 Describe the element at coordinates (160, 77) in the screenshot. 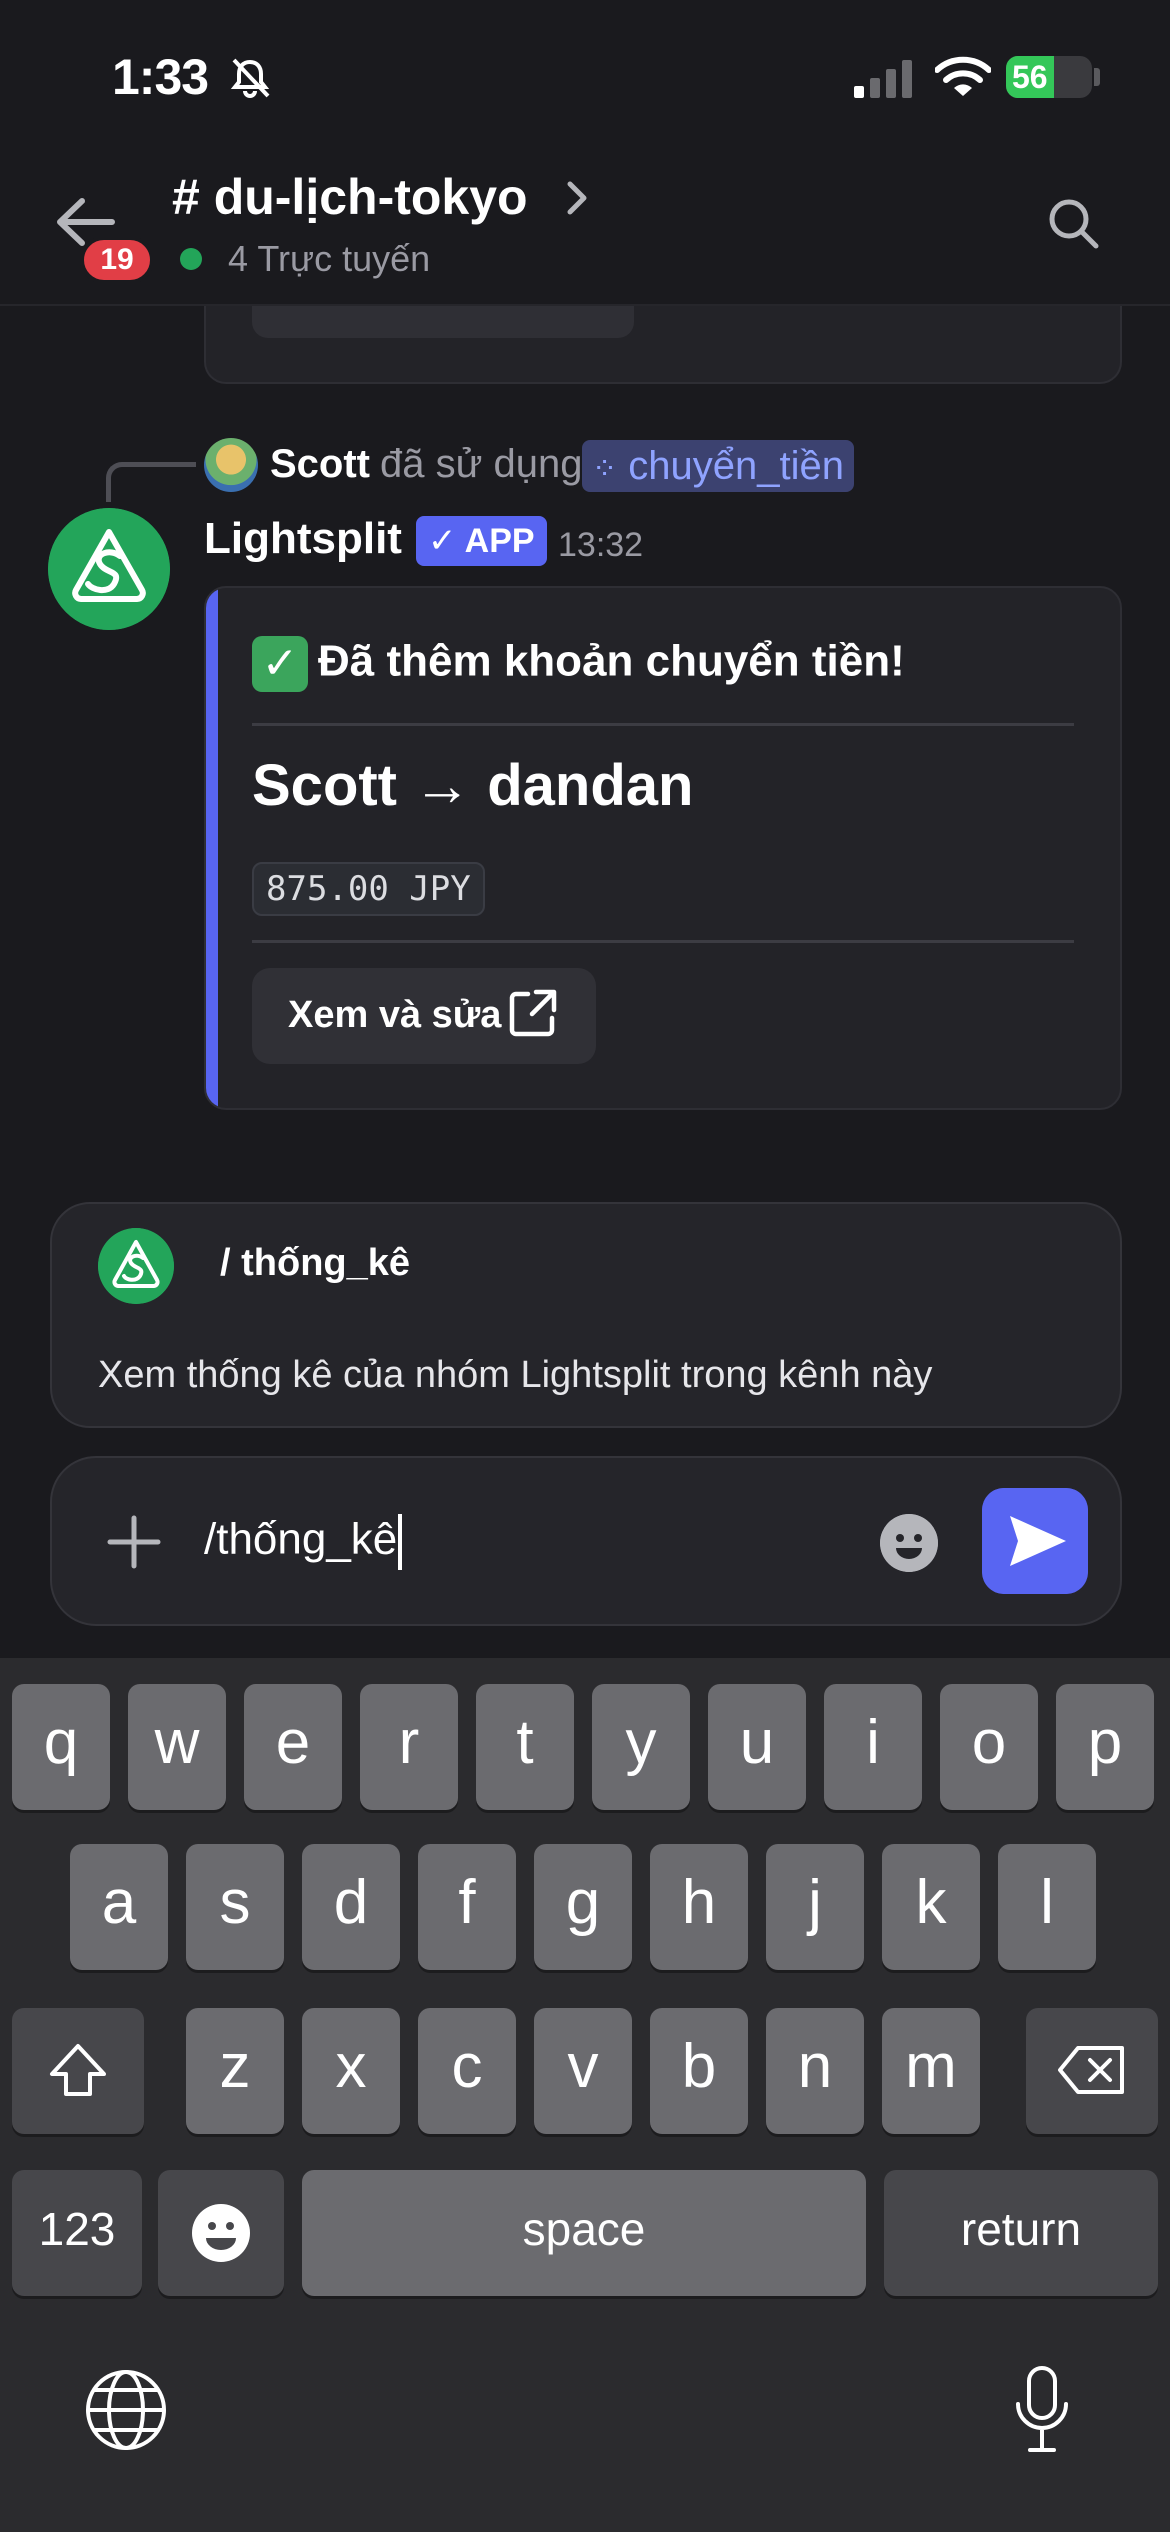

I see `status-time: 1:33` at that location.